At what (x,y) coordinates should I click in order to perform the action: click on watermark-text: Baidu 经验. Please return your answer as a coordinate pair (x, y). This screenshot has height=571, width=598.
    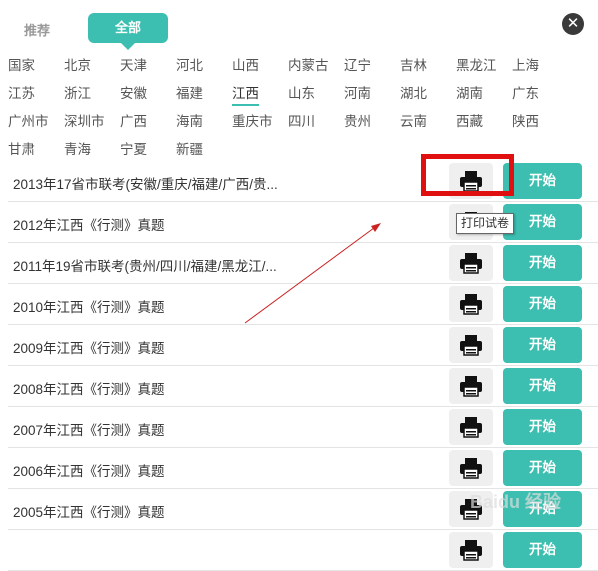
    Looking at the image, I should click on (516, 502).